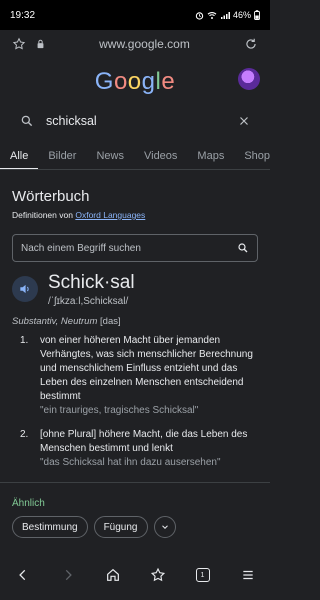 Image resolution: width=320 pixels, height=600 pixels. What do you see at coordinates (135, 575) in the screenshot?
I see `browser-bottom-nav: 1` at bounding box center [135, 575].